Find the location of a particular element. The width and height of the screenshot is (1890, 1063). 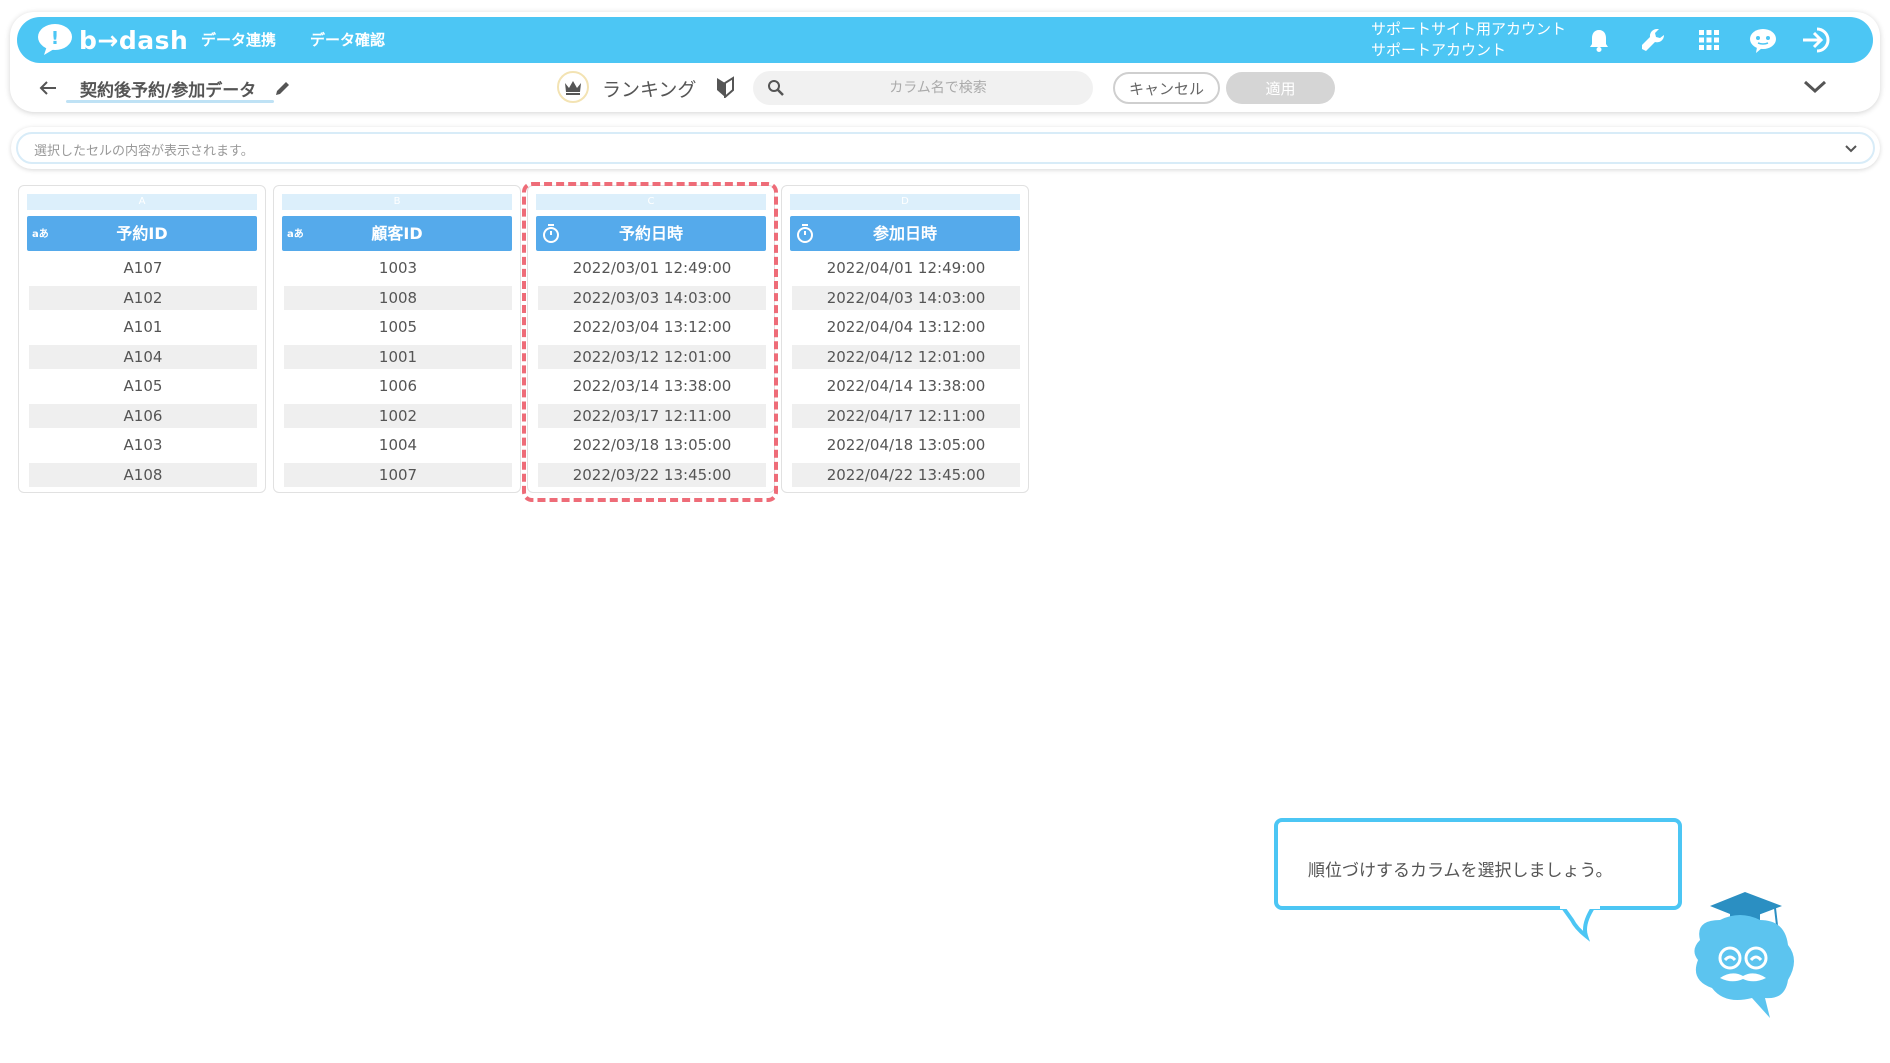

account-name: サポートアカウント is located at coordinates (1439, 50).